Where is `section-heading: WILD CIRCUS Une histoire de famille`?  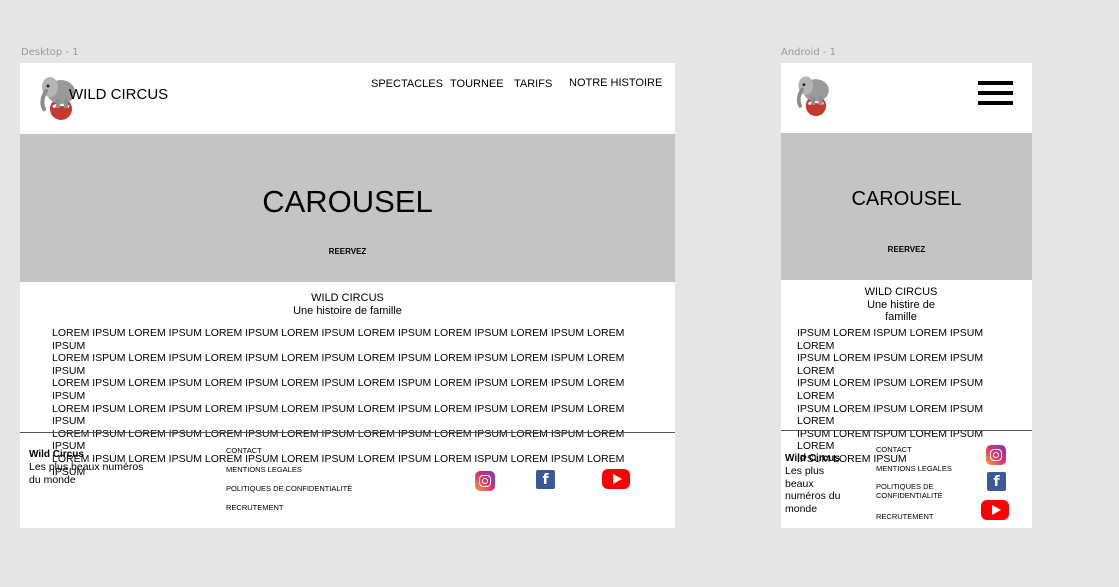
section-heading: WILD CIRCUS Une histoire de famille is located at coordinates (347, 305).